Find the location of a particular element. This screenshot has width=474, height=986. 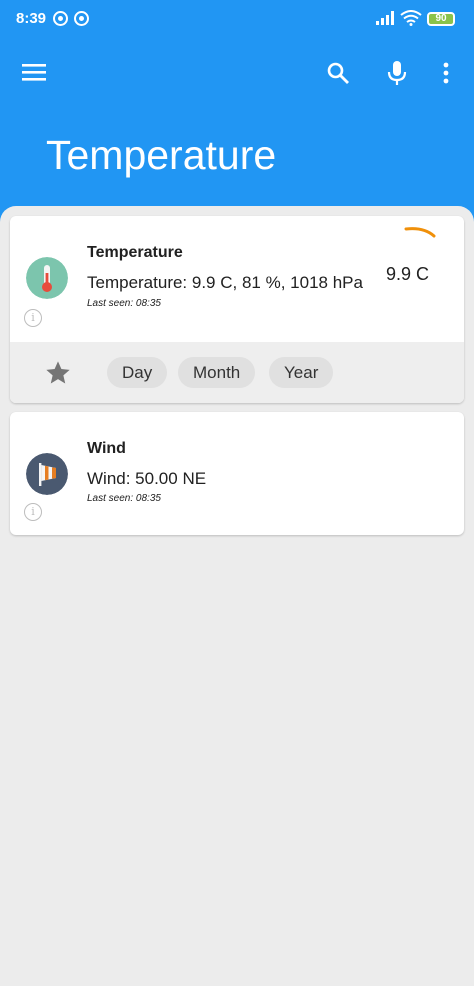

chip-month: Month is located at coordinates (217, 372).